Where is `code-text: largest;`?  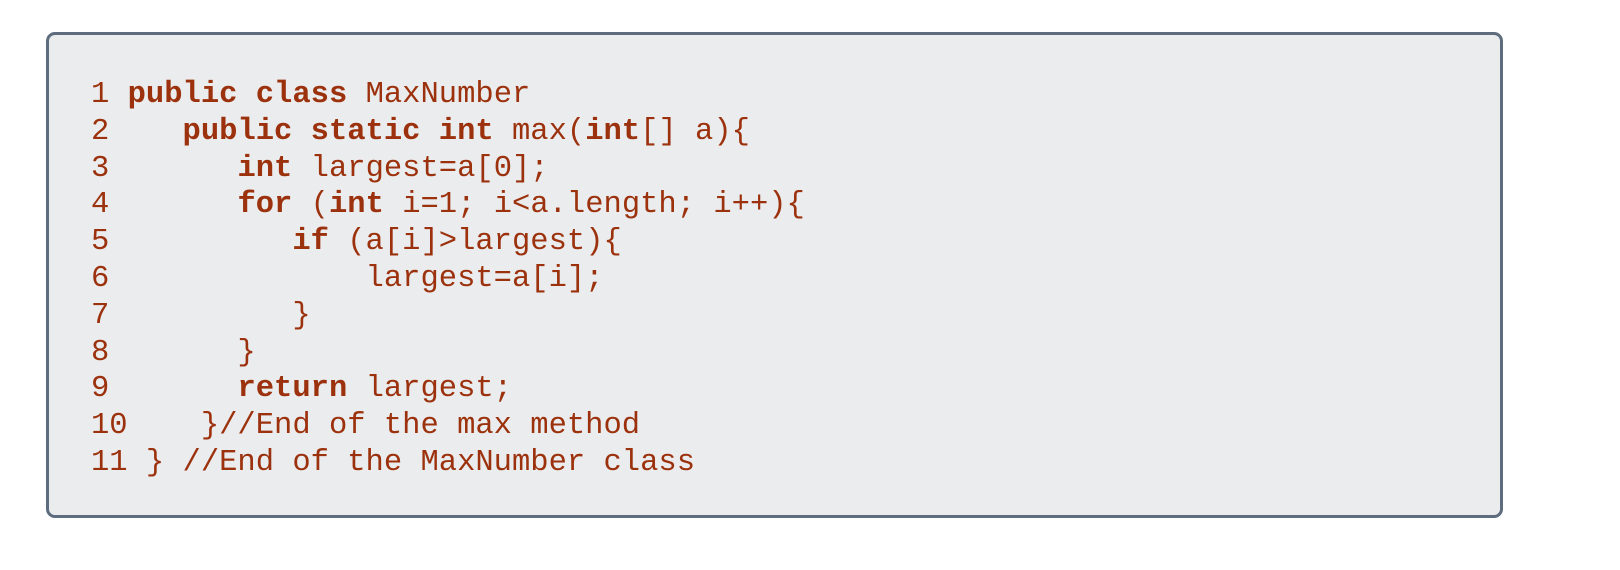
code-text: largest; is located at coordinates (429, 389).